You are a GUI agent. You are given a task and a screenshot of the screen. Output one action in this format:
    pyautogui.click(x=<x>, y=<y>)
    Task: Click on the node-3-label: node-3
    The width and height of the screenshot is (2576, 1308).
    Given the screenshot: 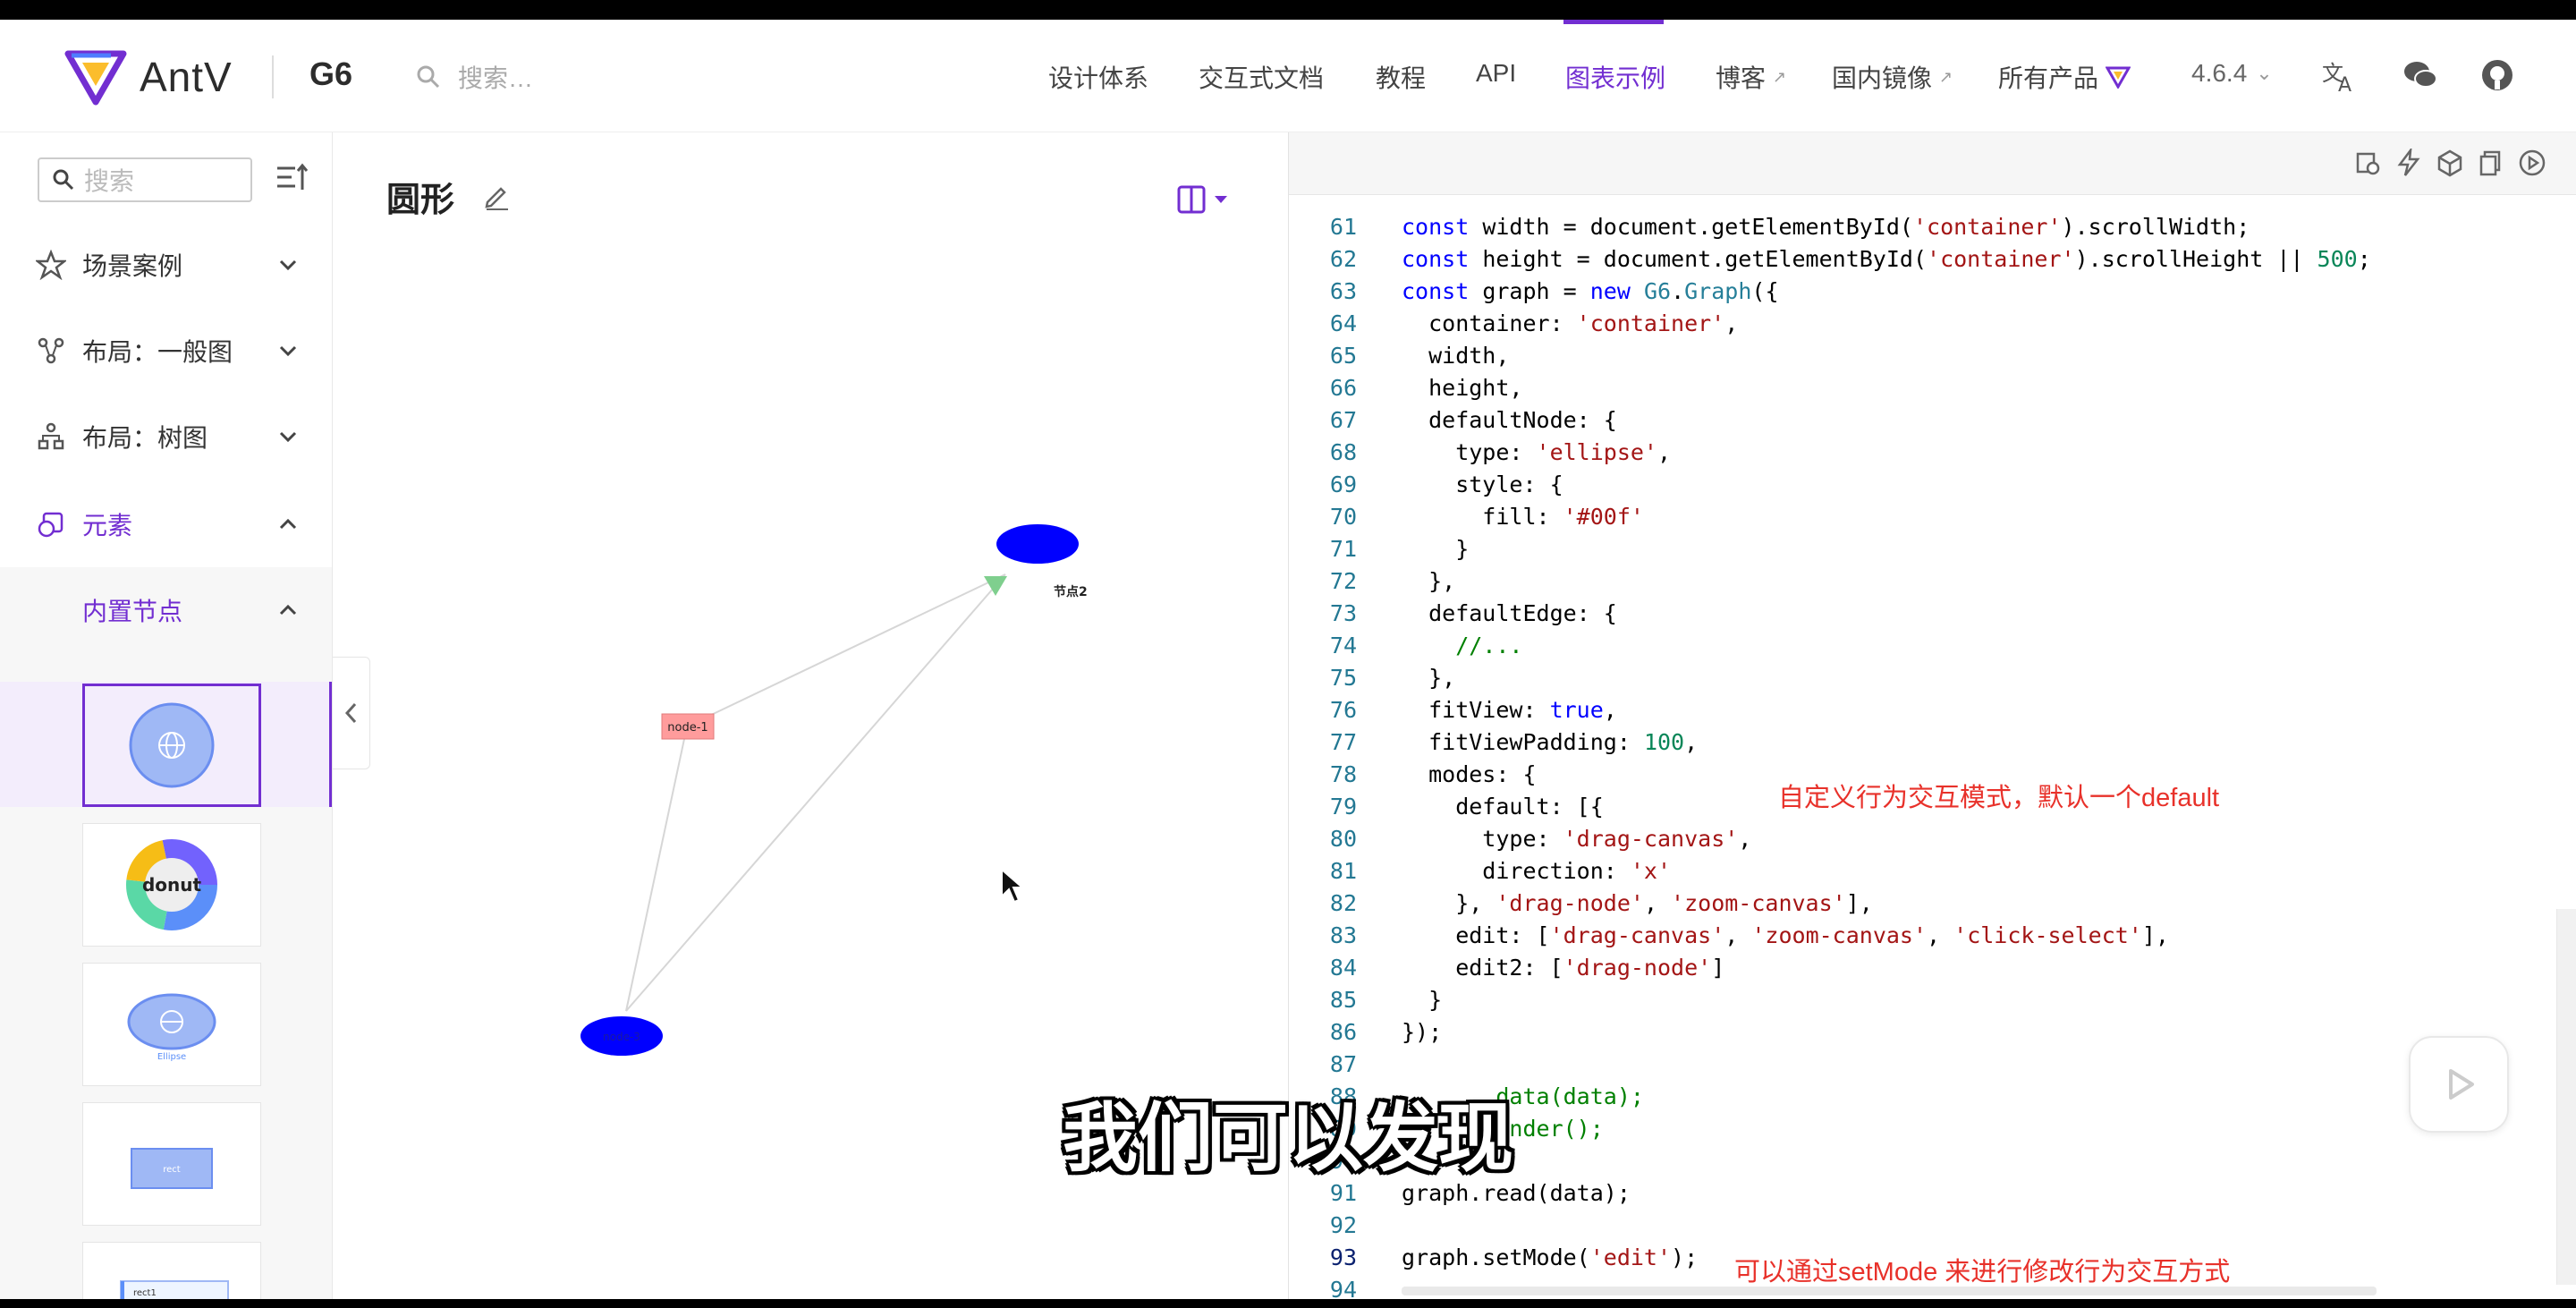 What is the action you would take?
    pyautogui.click(x=621, y=1037)
    